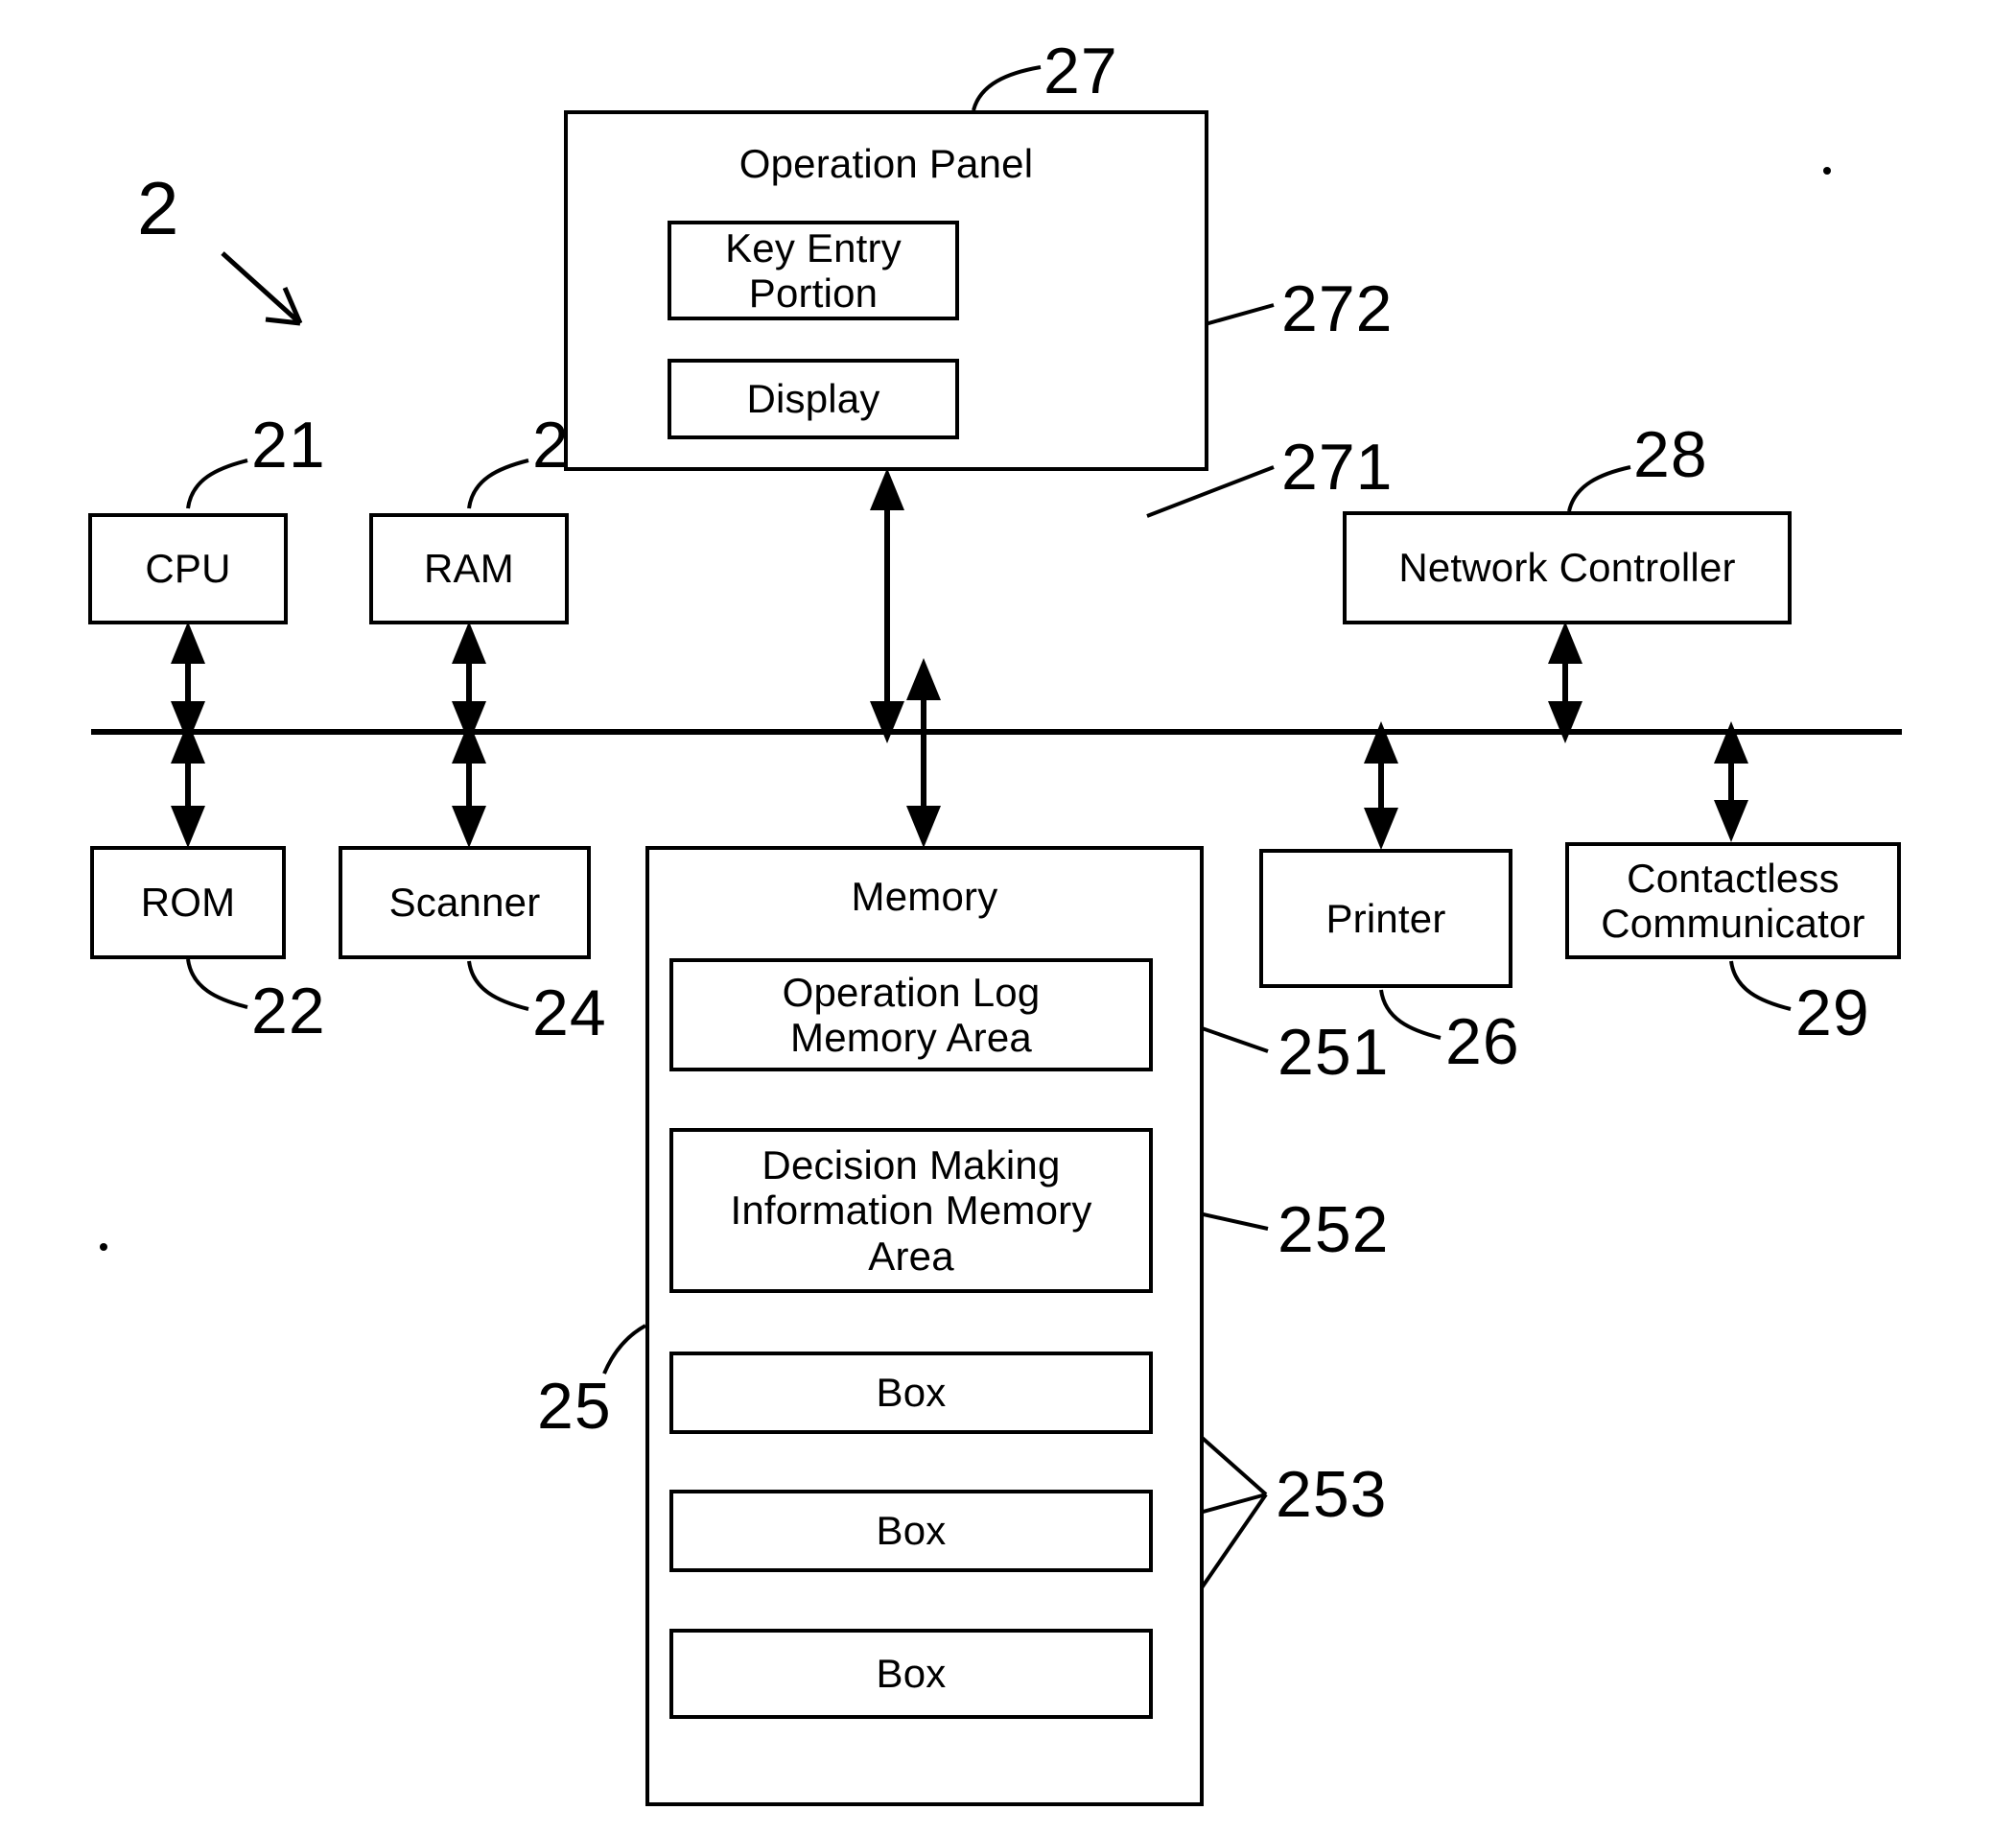 This screenshot has height=1834, width=2016. What do you see at coordinates (1337, 467) in the screenshot?
I see `numeral-271: 271` at bounding box center [1337, 467].